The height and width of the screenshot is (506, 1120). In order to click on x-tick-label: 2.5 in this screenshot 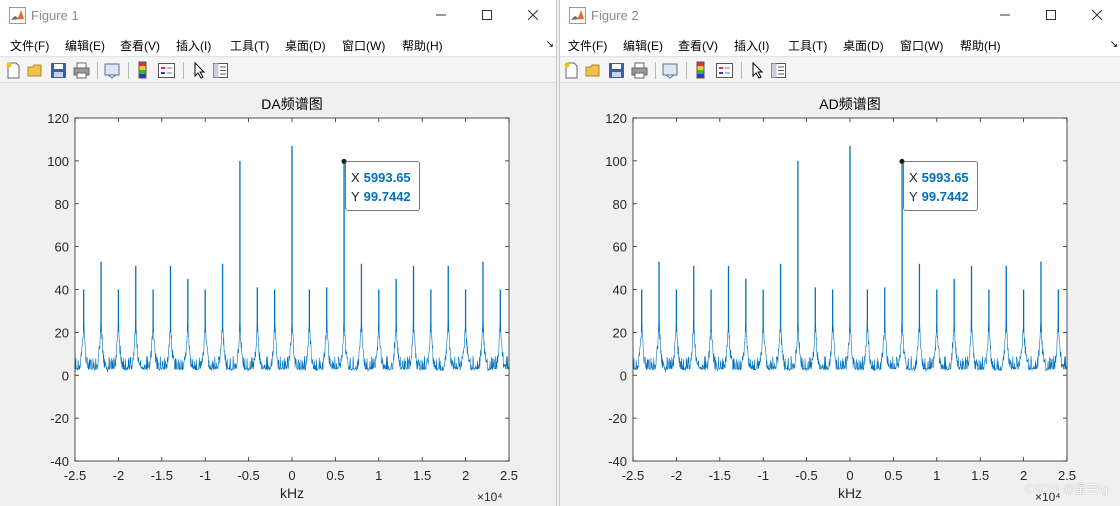, I will do `click(509, 475)`.